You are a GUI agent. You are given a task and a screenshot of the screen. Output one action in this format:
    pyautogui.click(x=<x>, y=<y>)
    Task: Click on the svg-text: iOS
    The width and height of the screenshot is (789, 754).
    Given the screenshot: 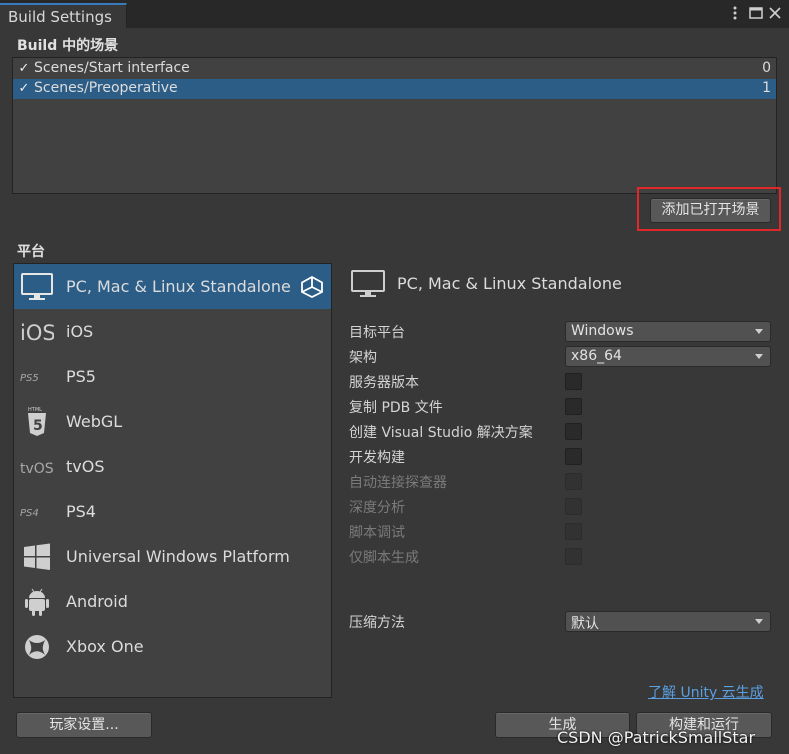 What is the action you would take?
    pyautogui.click(x=37, y=333)
    